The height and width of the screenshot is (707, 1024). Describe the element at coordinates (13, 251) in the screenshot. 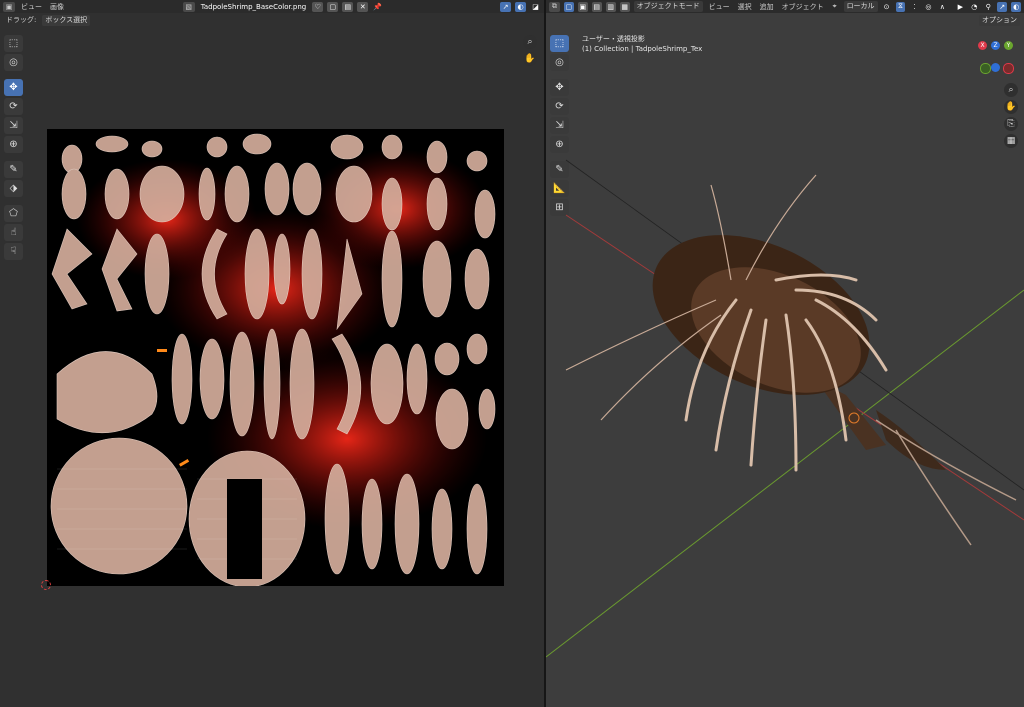

I see `pinch-icon: ☟` at that location.